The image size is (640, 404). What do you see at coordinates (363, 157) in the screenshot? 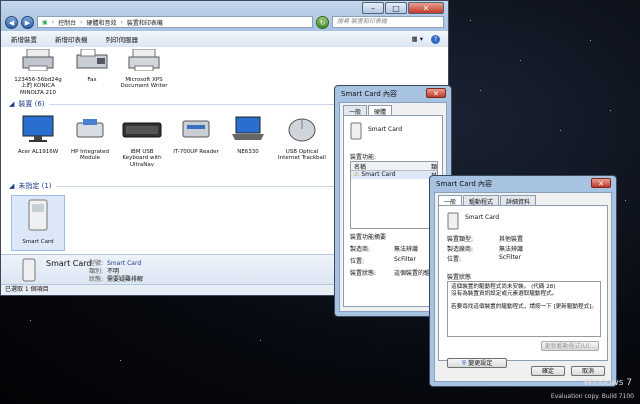
I see `functions-label: 裝置功能:` at bounding box center [363, 157].